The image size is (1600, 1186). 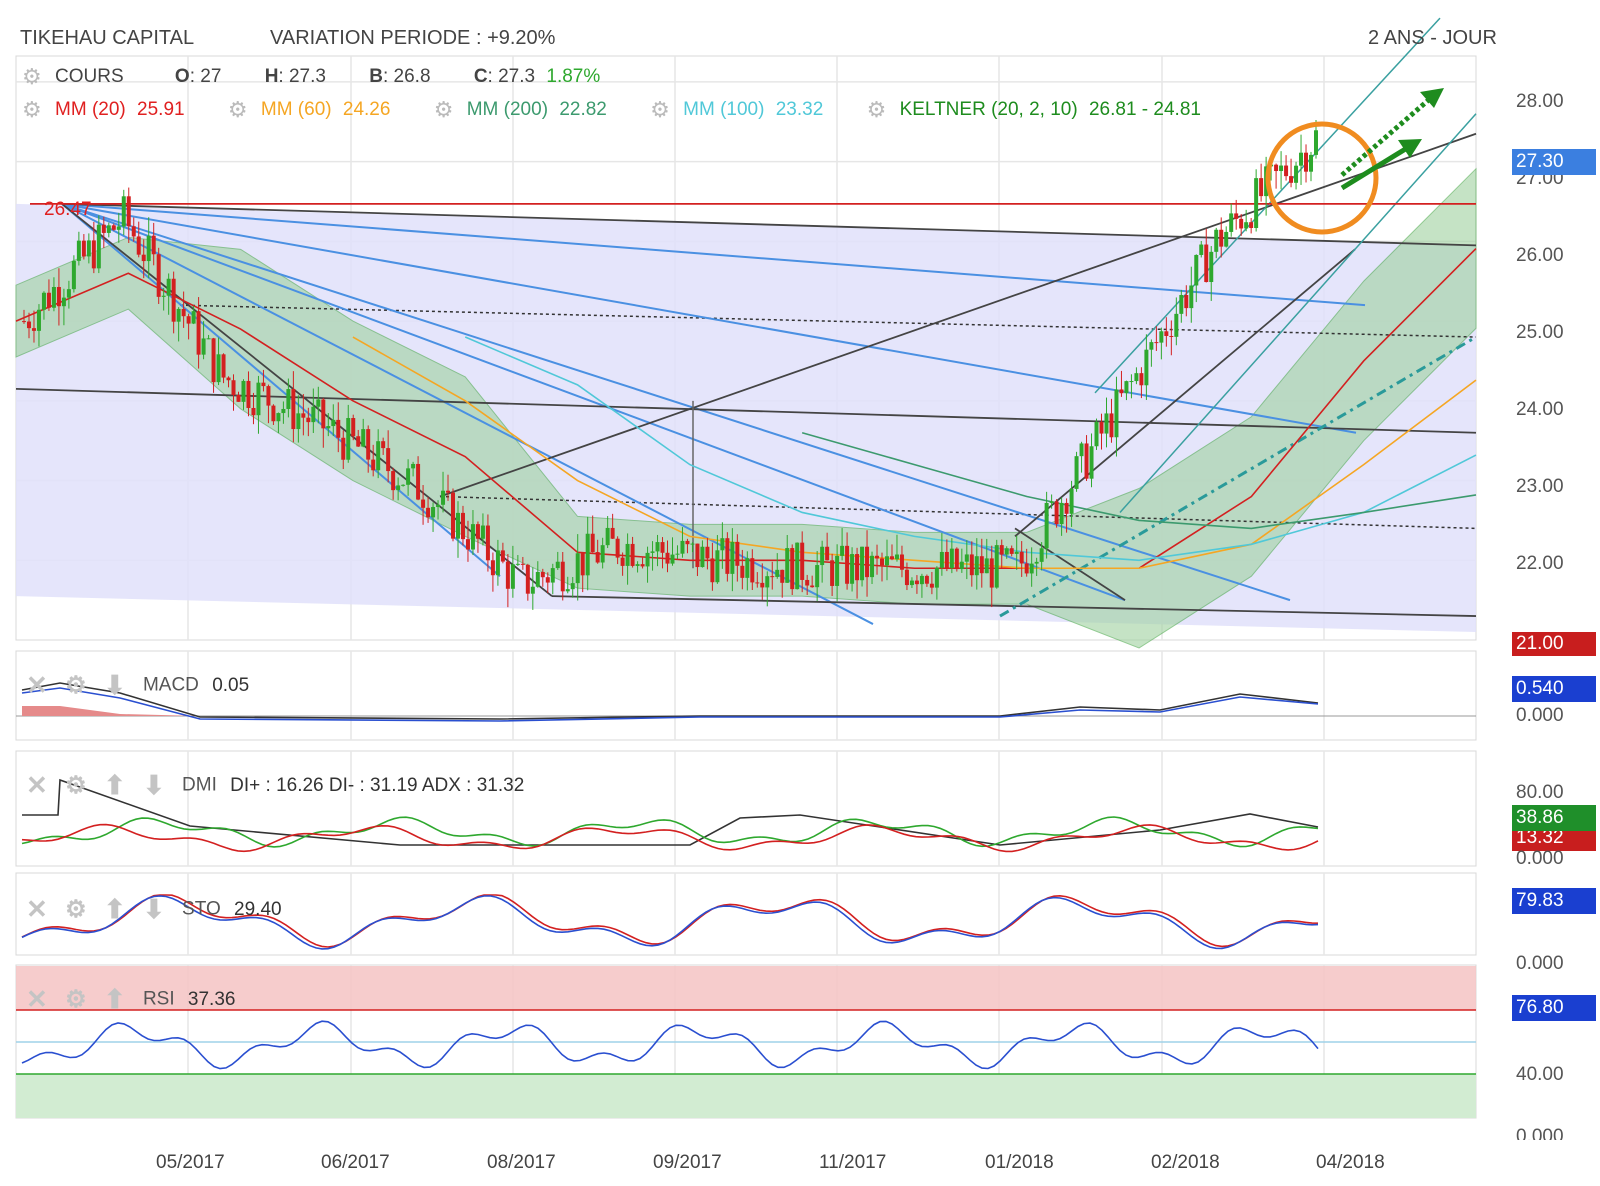 I want to click on close-value: : 27.3, so click(x=511, y=77).